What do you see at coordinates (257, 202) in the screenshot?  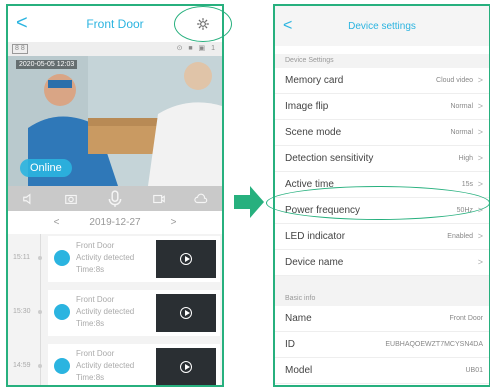 I see `arrow-right-icon` at bounding box center [257, 202].